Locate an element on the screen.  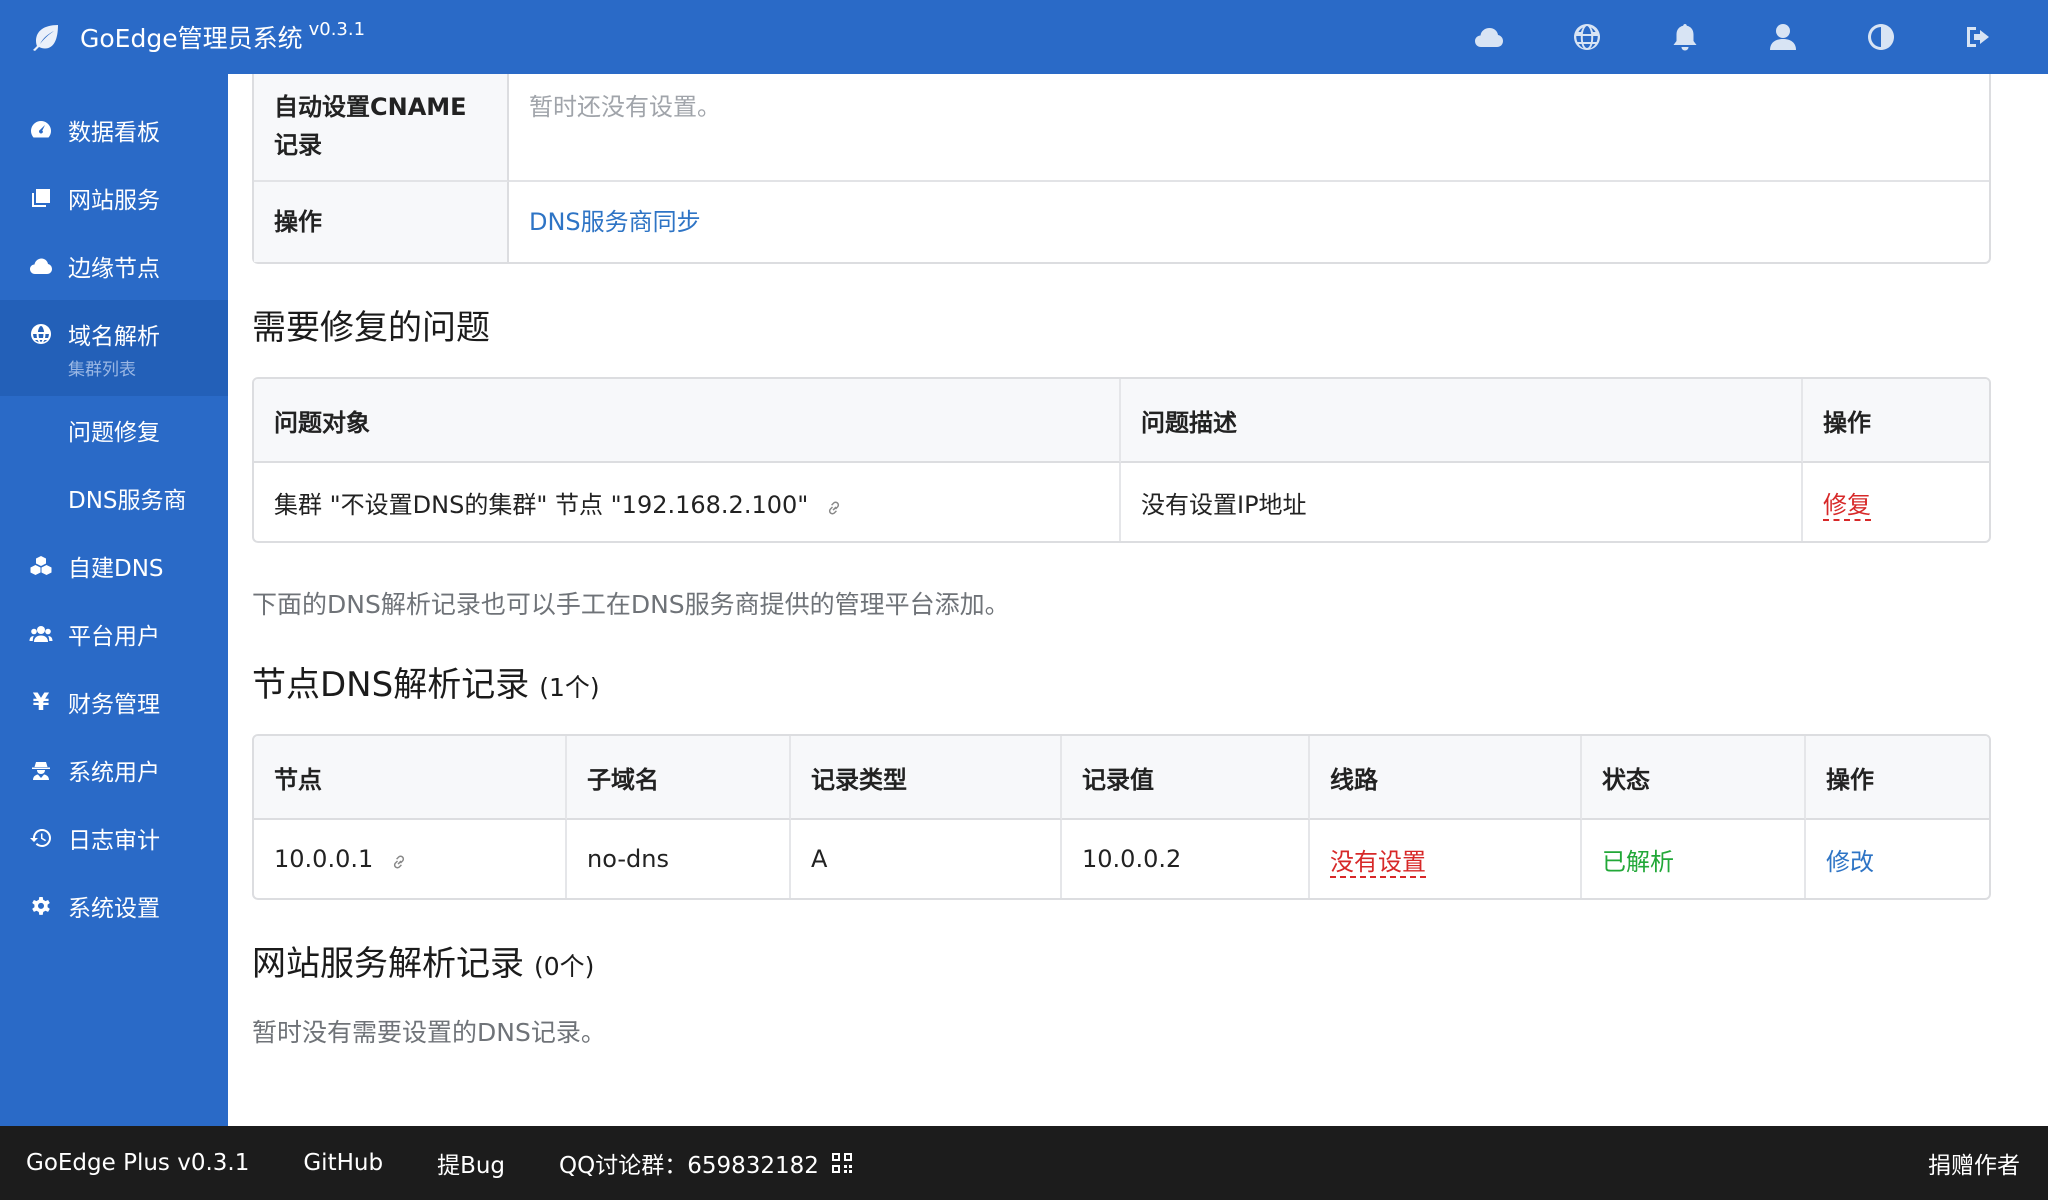
record-type-cell: A is located at coordinates (926, 859).